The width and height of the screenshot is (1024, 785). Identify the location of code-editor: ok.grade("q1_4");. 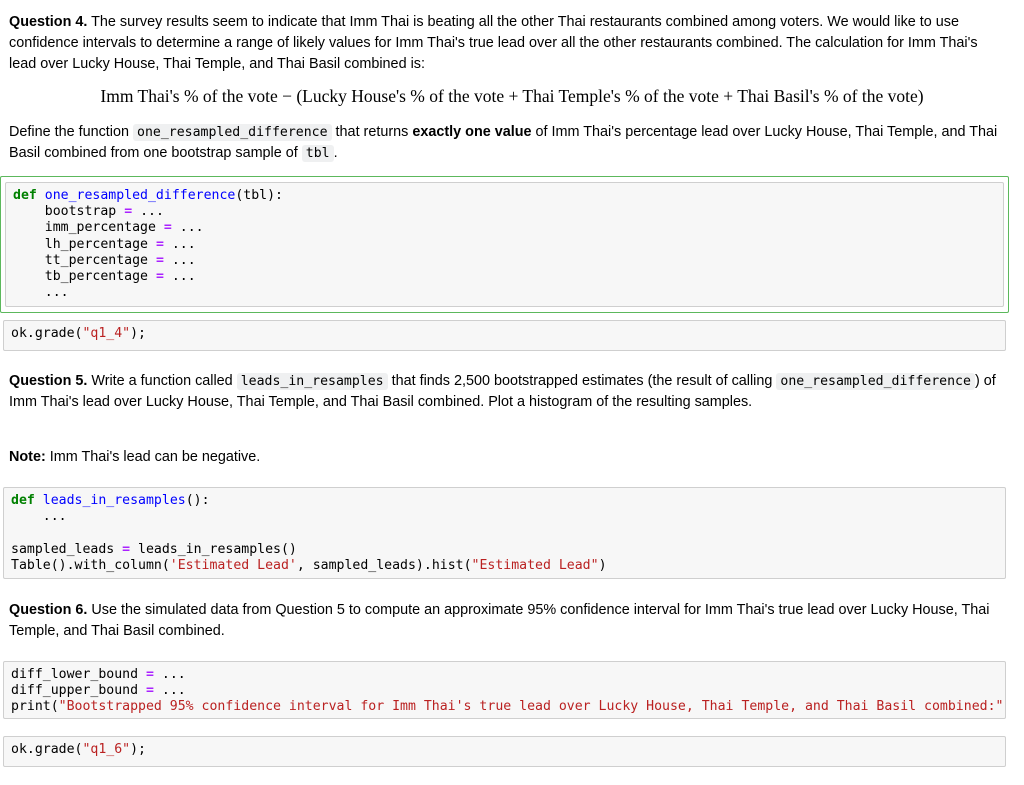
(504, 334).